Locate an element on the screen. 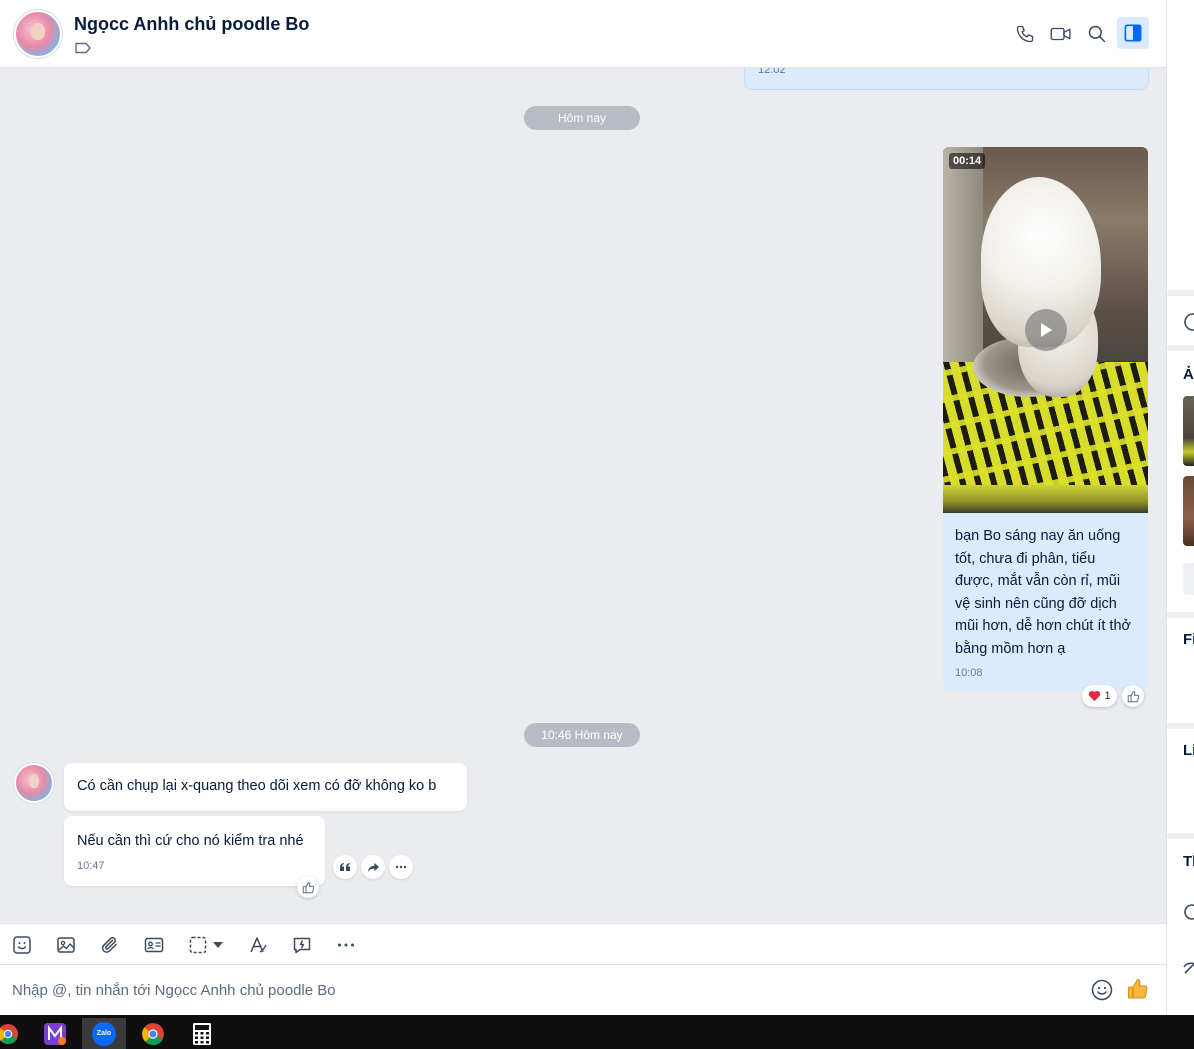 Image resolution: width=1194 pixels, height=1049 pixels. calculator-icon is located at coordinates (202, 1033).